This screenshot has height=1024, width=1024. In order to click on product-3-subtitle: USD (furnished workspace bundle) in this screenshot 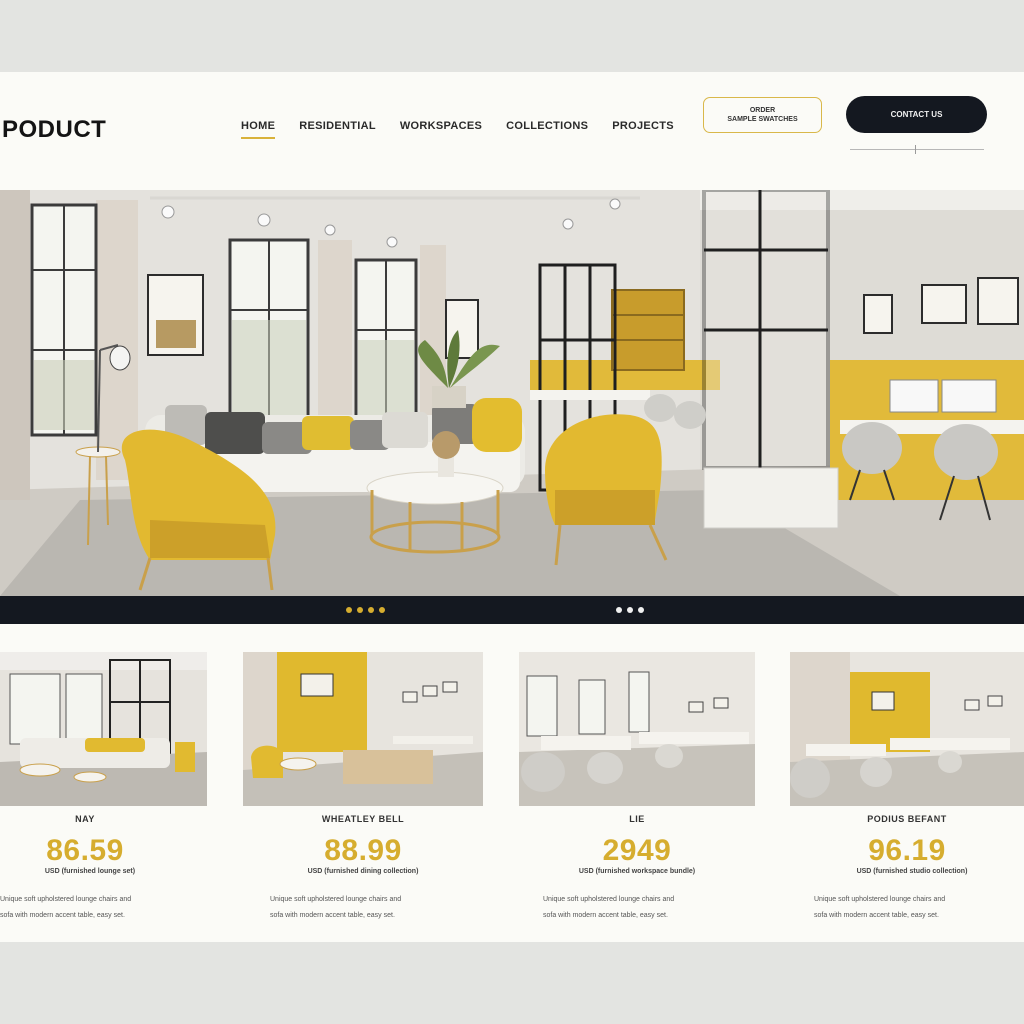, I will do `click(637, 871)`.